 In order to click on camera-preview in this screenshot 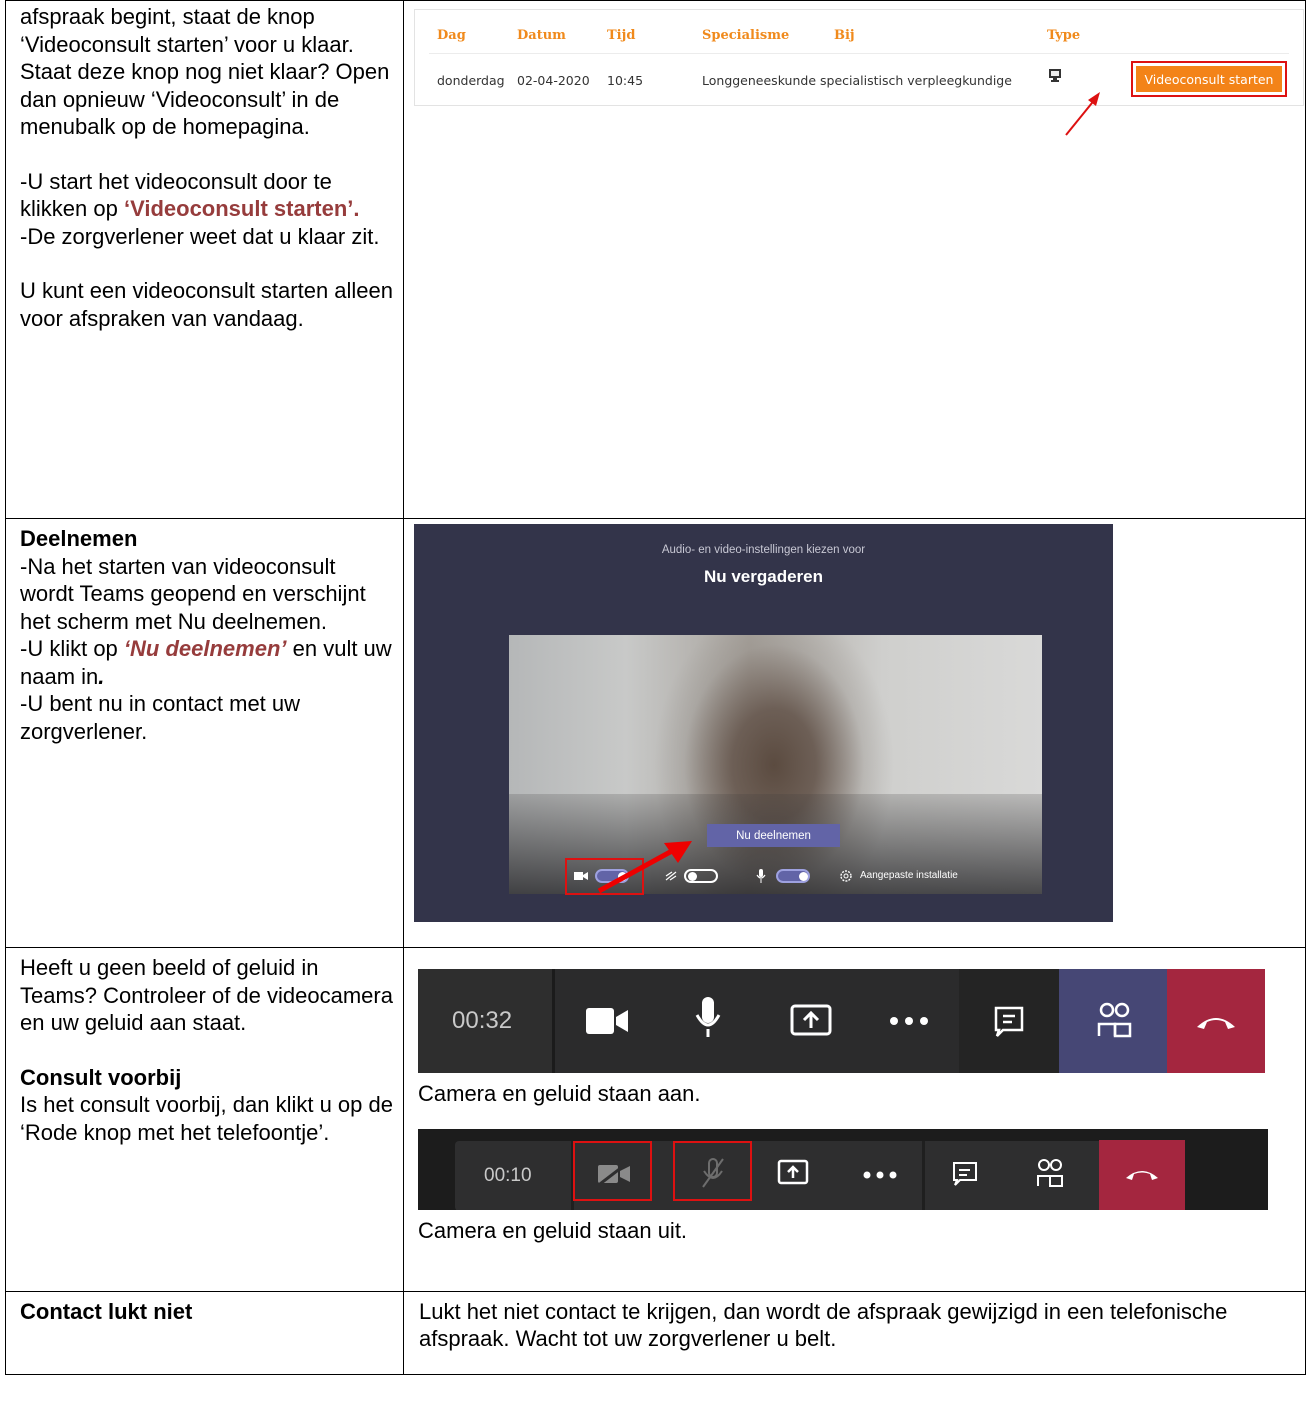, I will do `click(775, 764)`.